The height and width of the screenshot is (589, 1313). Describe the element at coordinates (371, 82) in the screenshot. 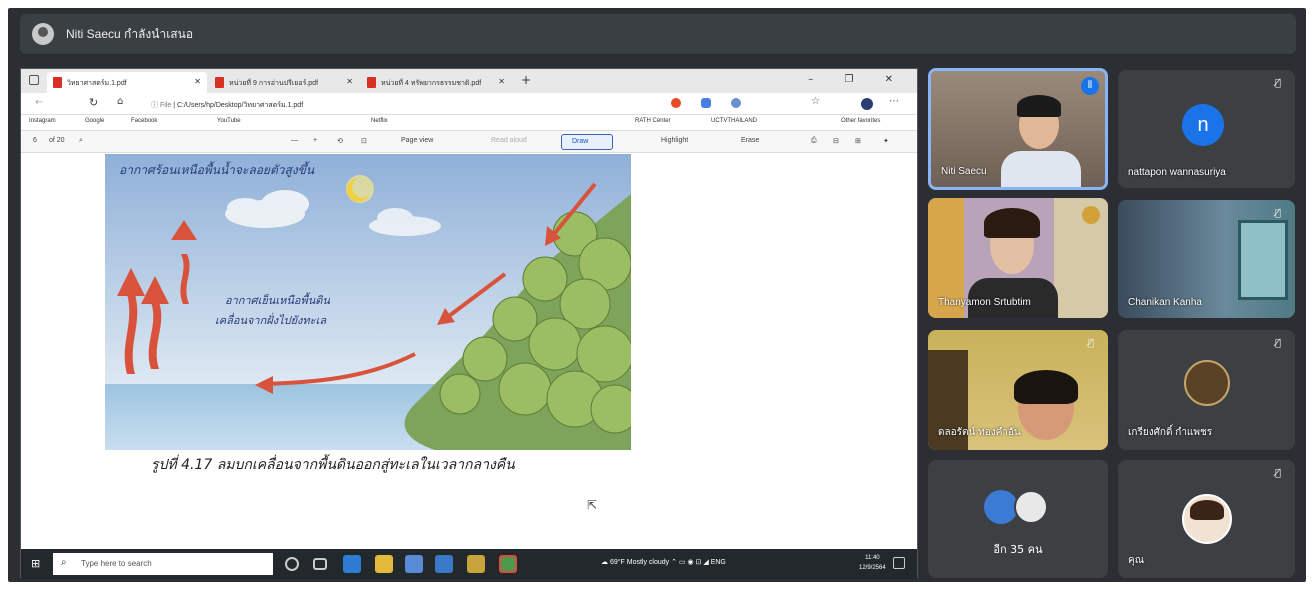

I see `pdf-icon` at that location.